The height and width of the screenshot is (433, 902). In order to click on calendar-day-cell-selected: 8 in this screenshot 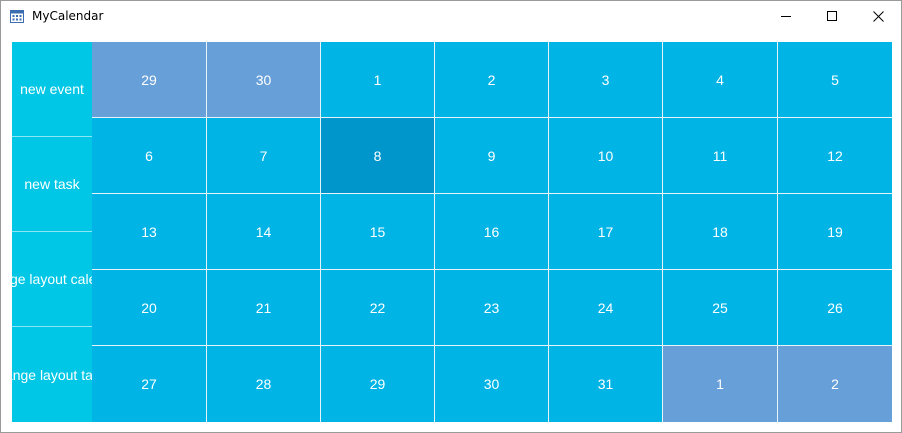, I will do `click(377, 155)`.